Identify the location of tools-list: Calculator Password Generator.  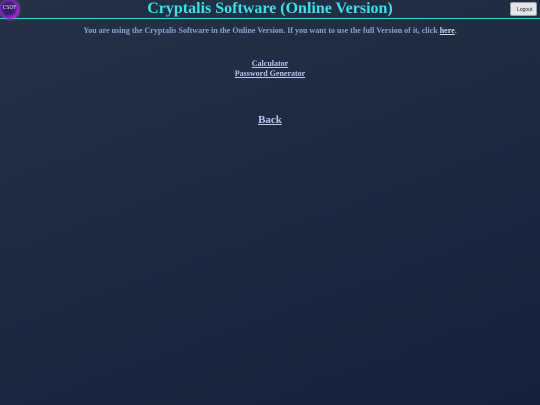
(270, 69).